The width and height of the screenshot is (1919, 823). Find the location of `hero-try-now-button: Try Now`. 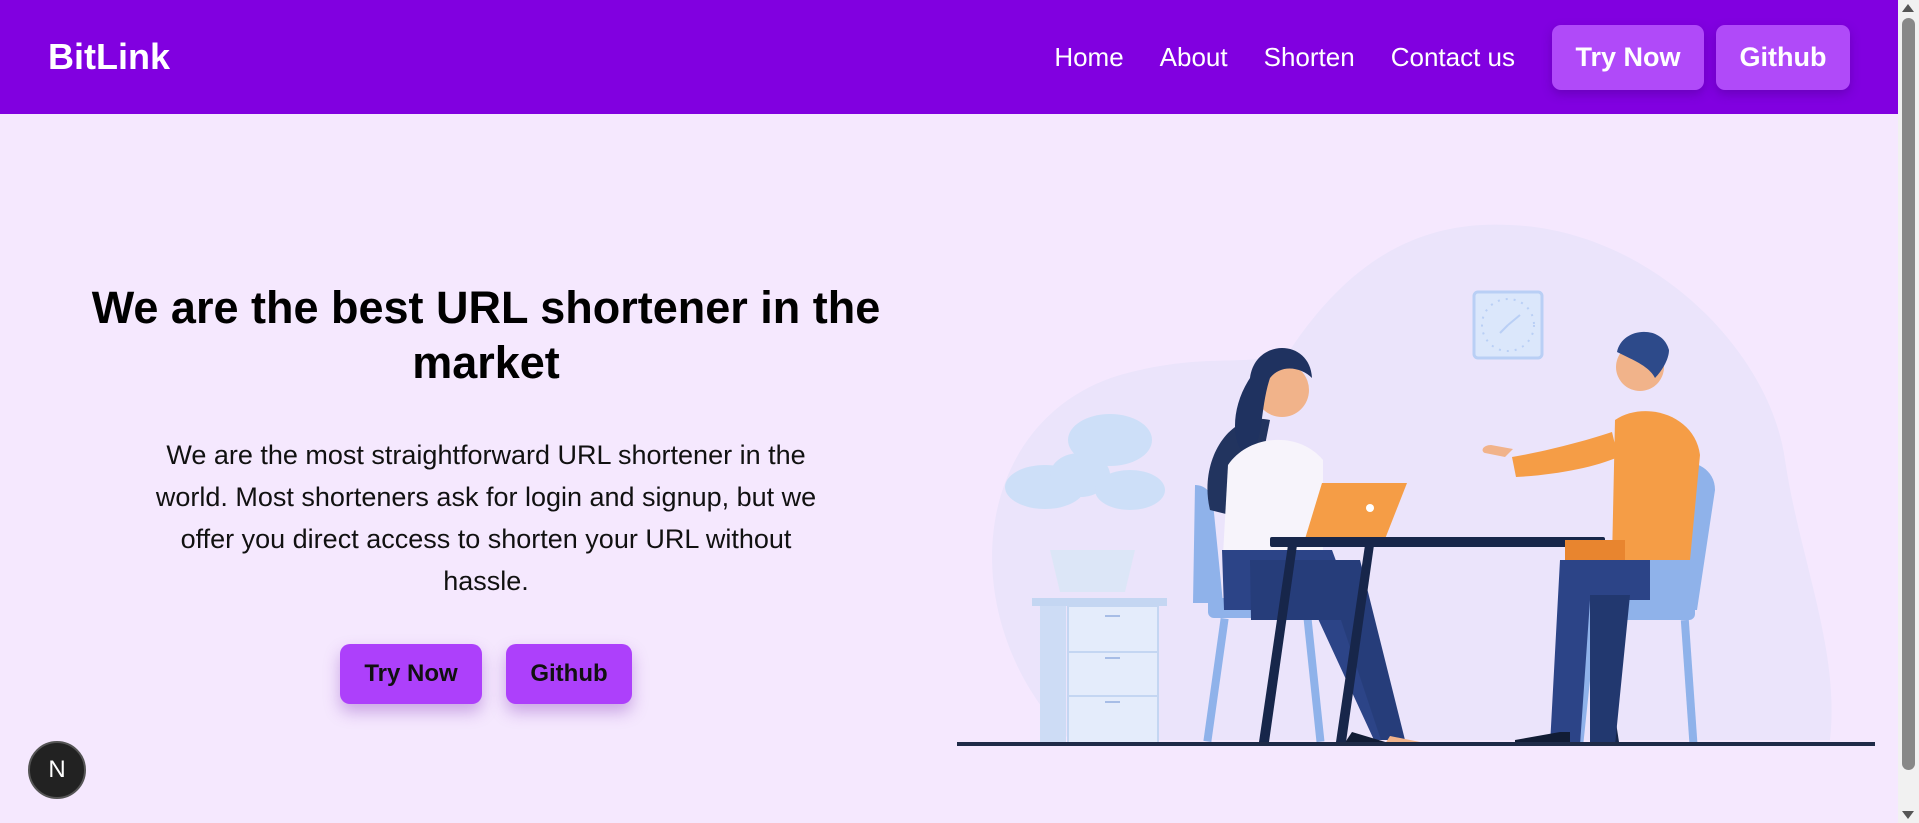

hero-try-now-button: Try Now is located at coordinates (411, 674).